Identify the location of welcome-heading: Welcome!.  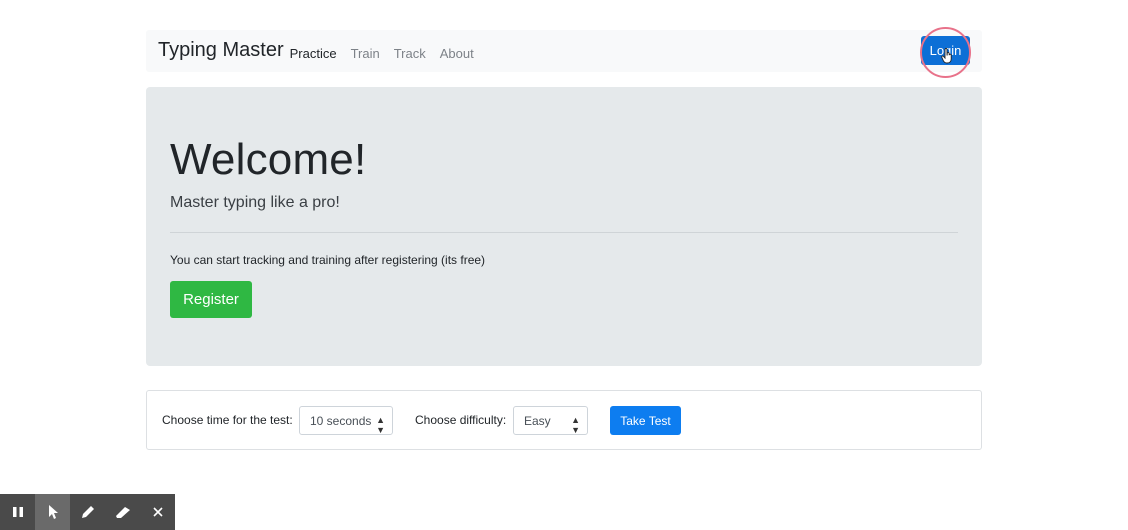
(268, 159).